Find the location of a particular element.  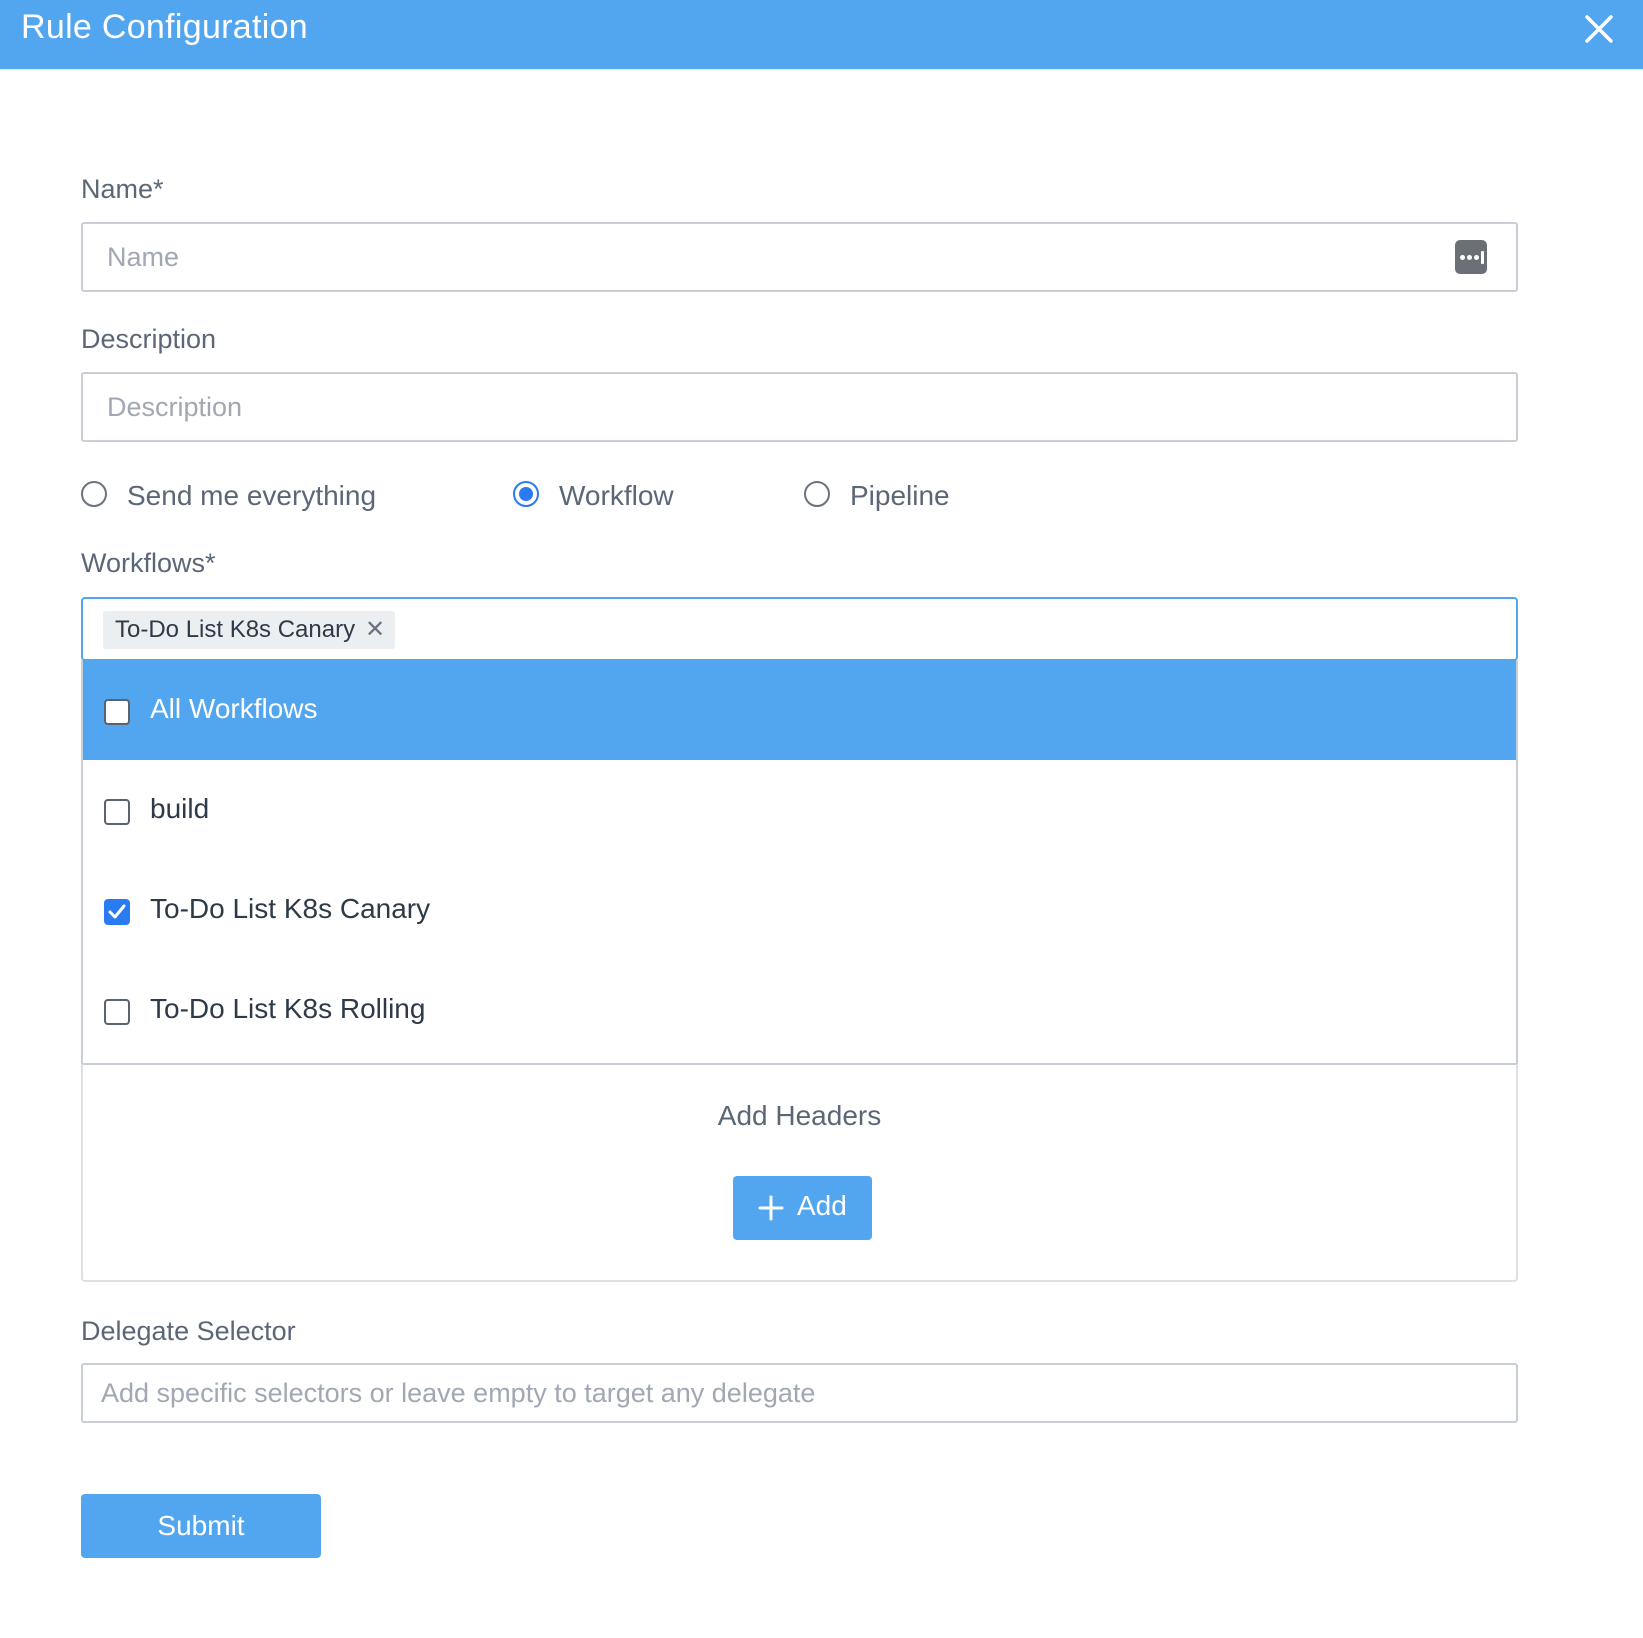

selected-chip: To-Do List K8s Canary ✕ is located at coordinates (249, 630).